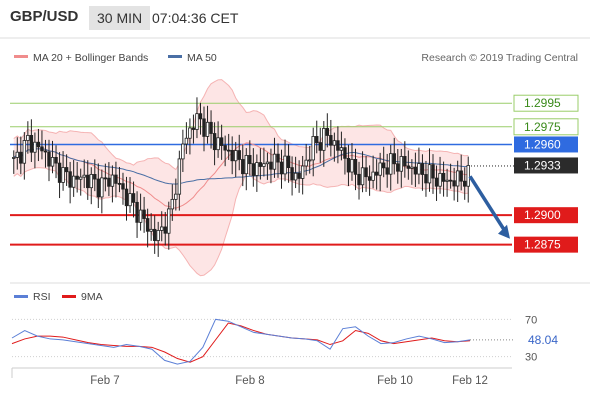  Describe the element at coordinates (542, 215) in the screenshot. I see `level-label-1.2900: 1.2900` at that location.